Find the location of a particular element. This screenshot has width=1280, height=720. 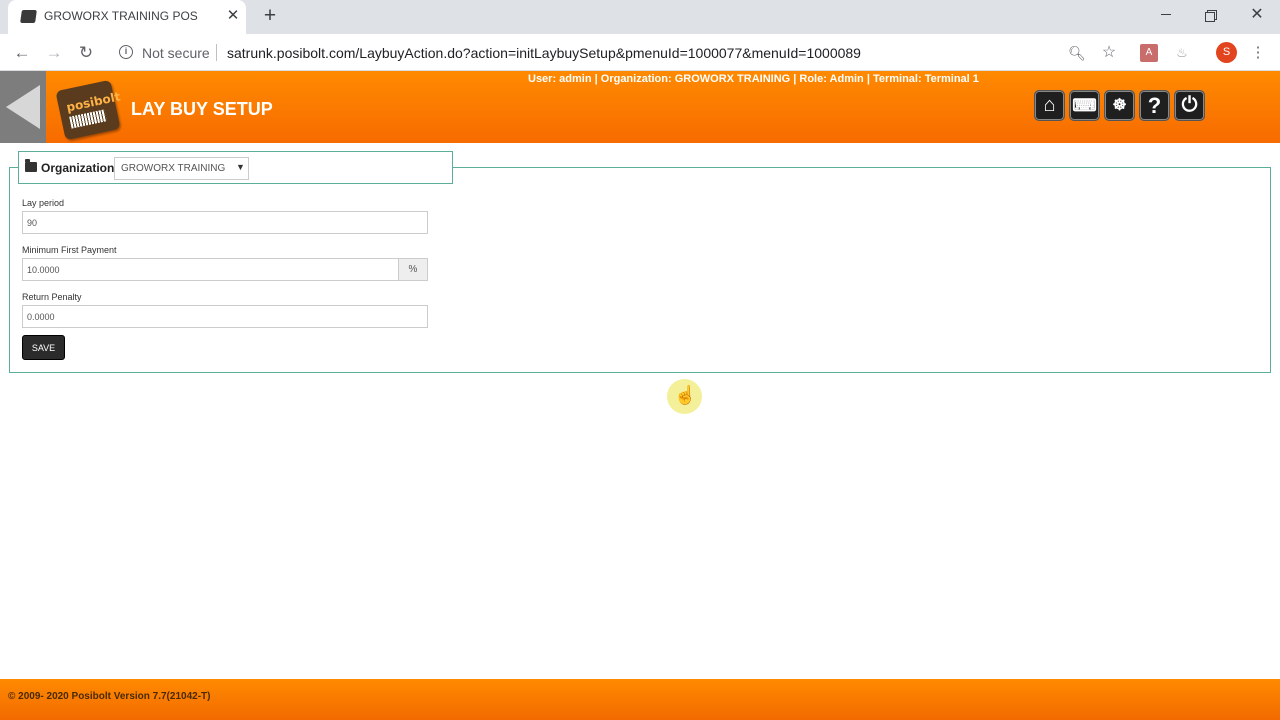

browser-tab: GROWORX TRAINING POS ✕ is located at coordinates (127, 17).